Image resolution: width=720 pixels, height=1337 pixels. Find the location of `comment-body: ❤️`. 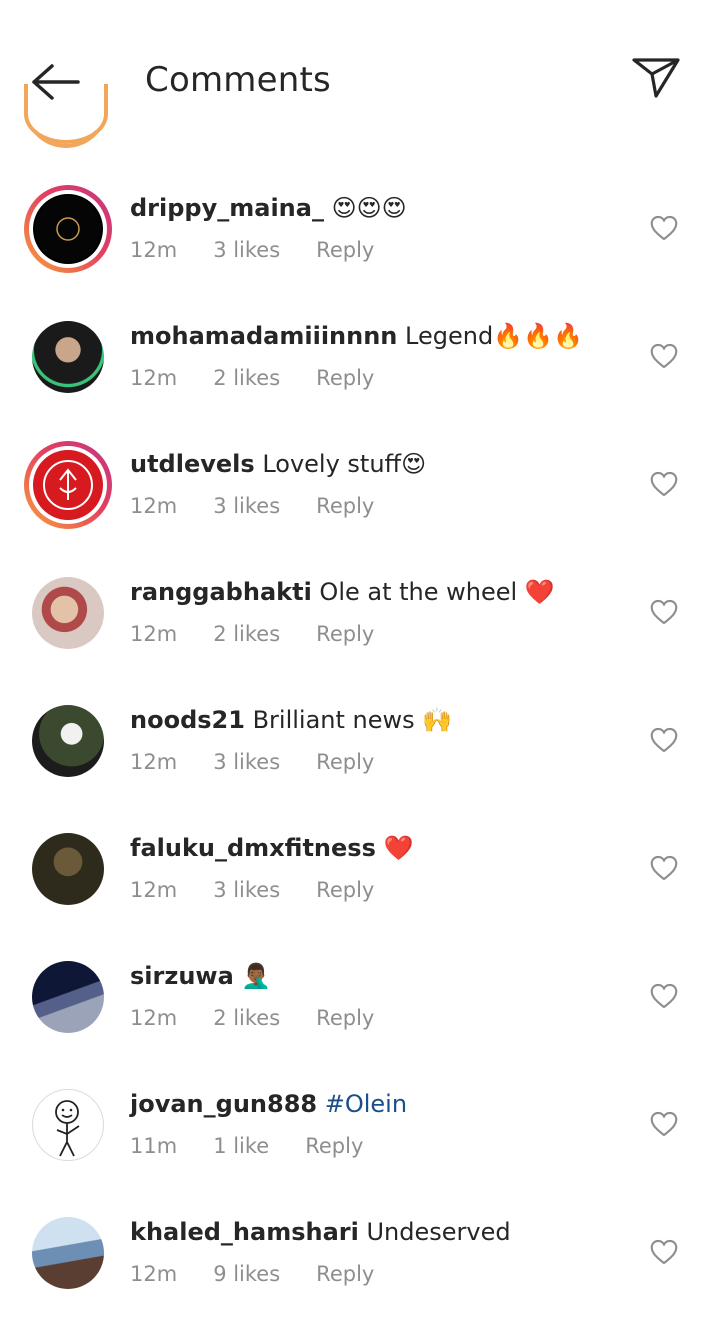

comment-body: ❤️ is located at coordinates (394, 848).